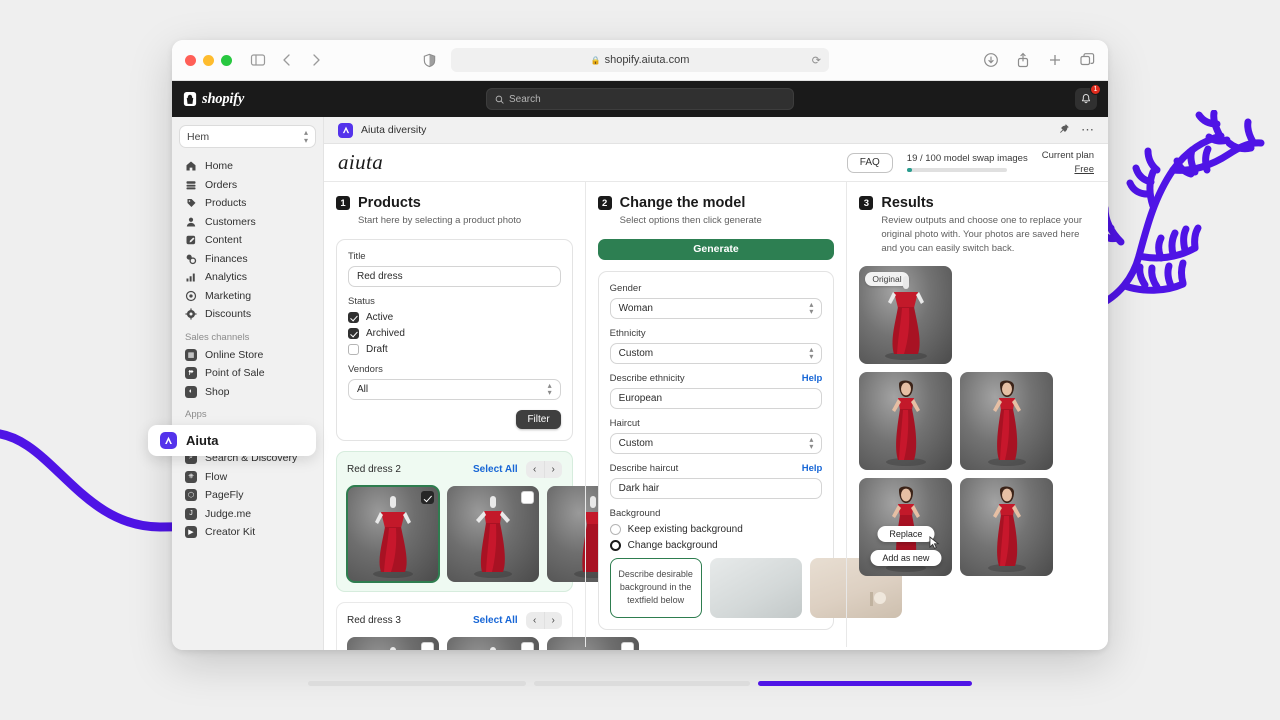 Image resolution: width=1280 pixels, height=720 pixels. What do you see at coordinates (247, 495) in the screenshot?
I see `sidebar-item-pagefly: ⬡ PageFly` at bounding box center [247, 495].